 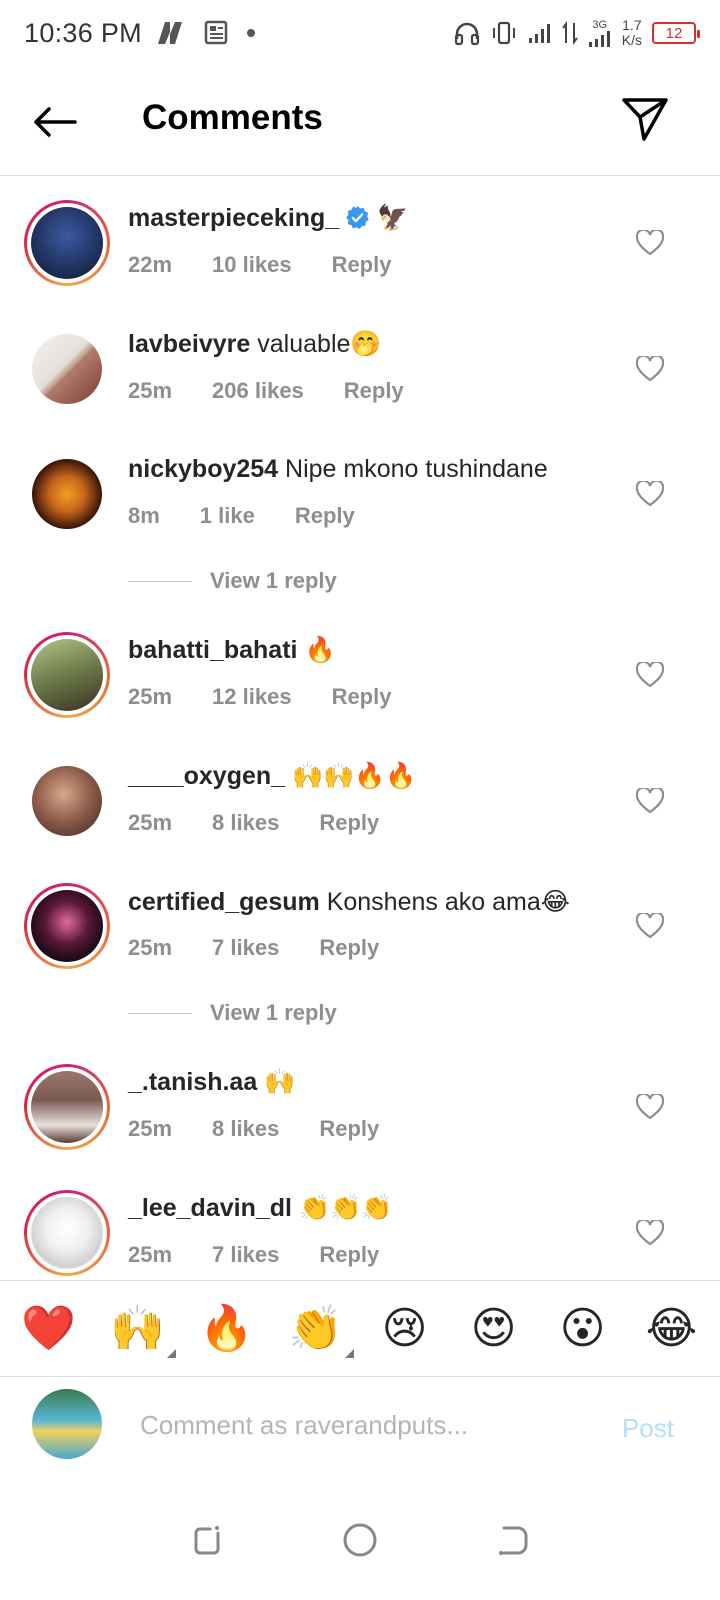 I want to click on back-nav-icon, so click(x=513, y=1540).